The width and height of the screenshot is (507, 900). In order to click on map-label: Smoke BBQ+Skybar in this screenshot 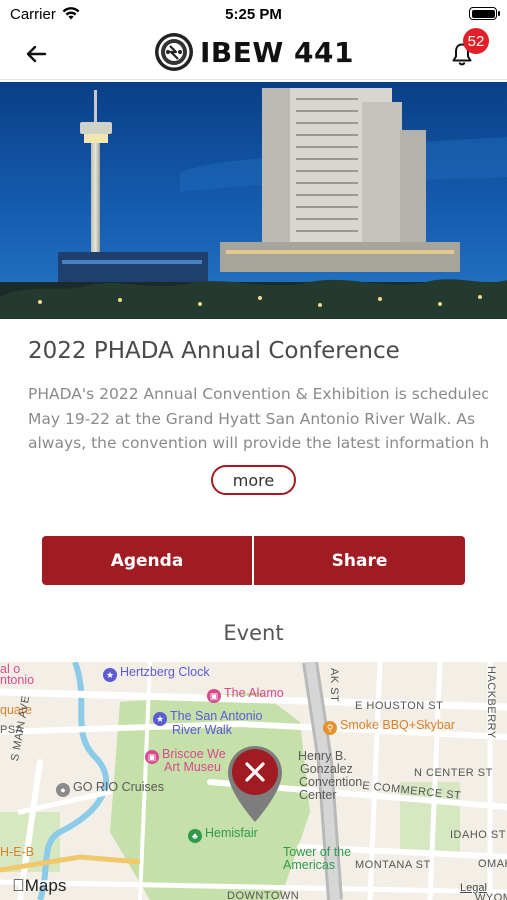, I will do `click(397, 725)`.